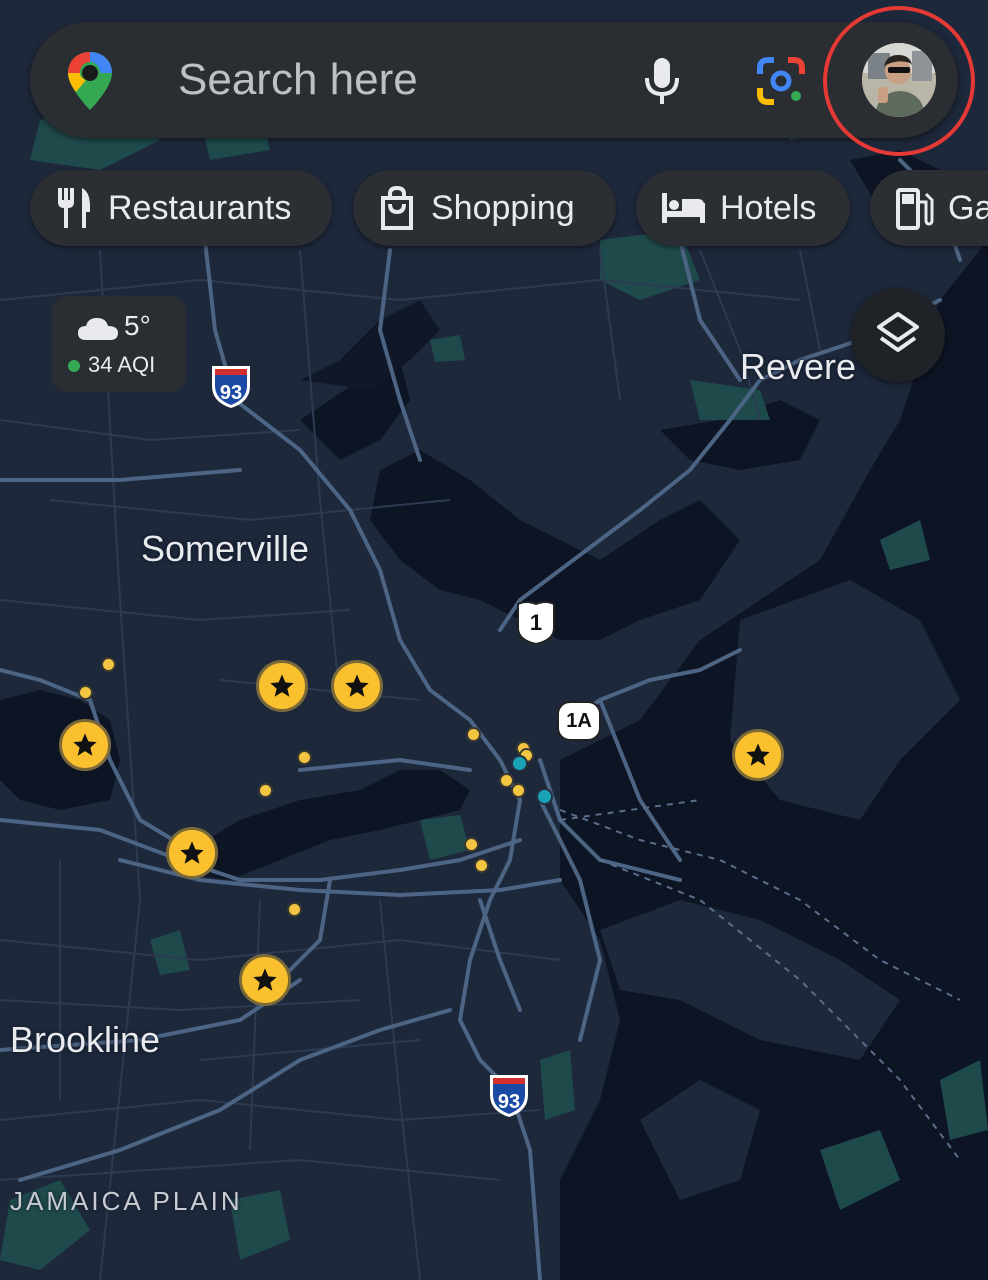 Image resolution: width=988 pixels, height=1280 pixels. I want to click on map-layers-button, so click(898, 335).